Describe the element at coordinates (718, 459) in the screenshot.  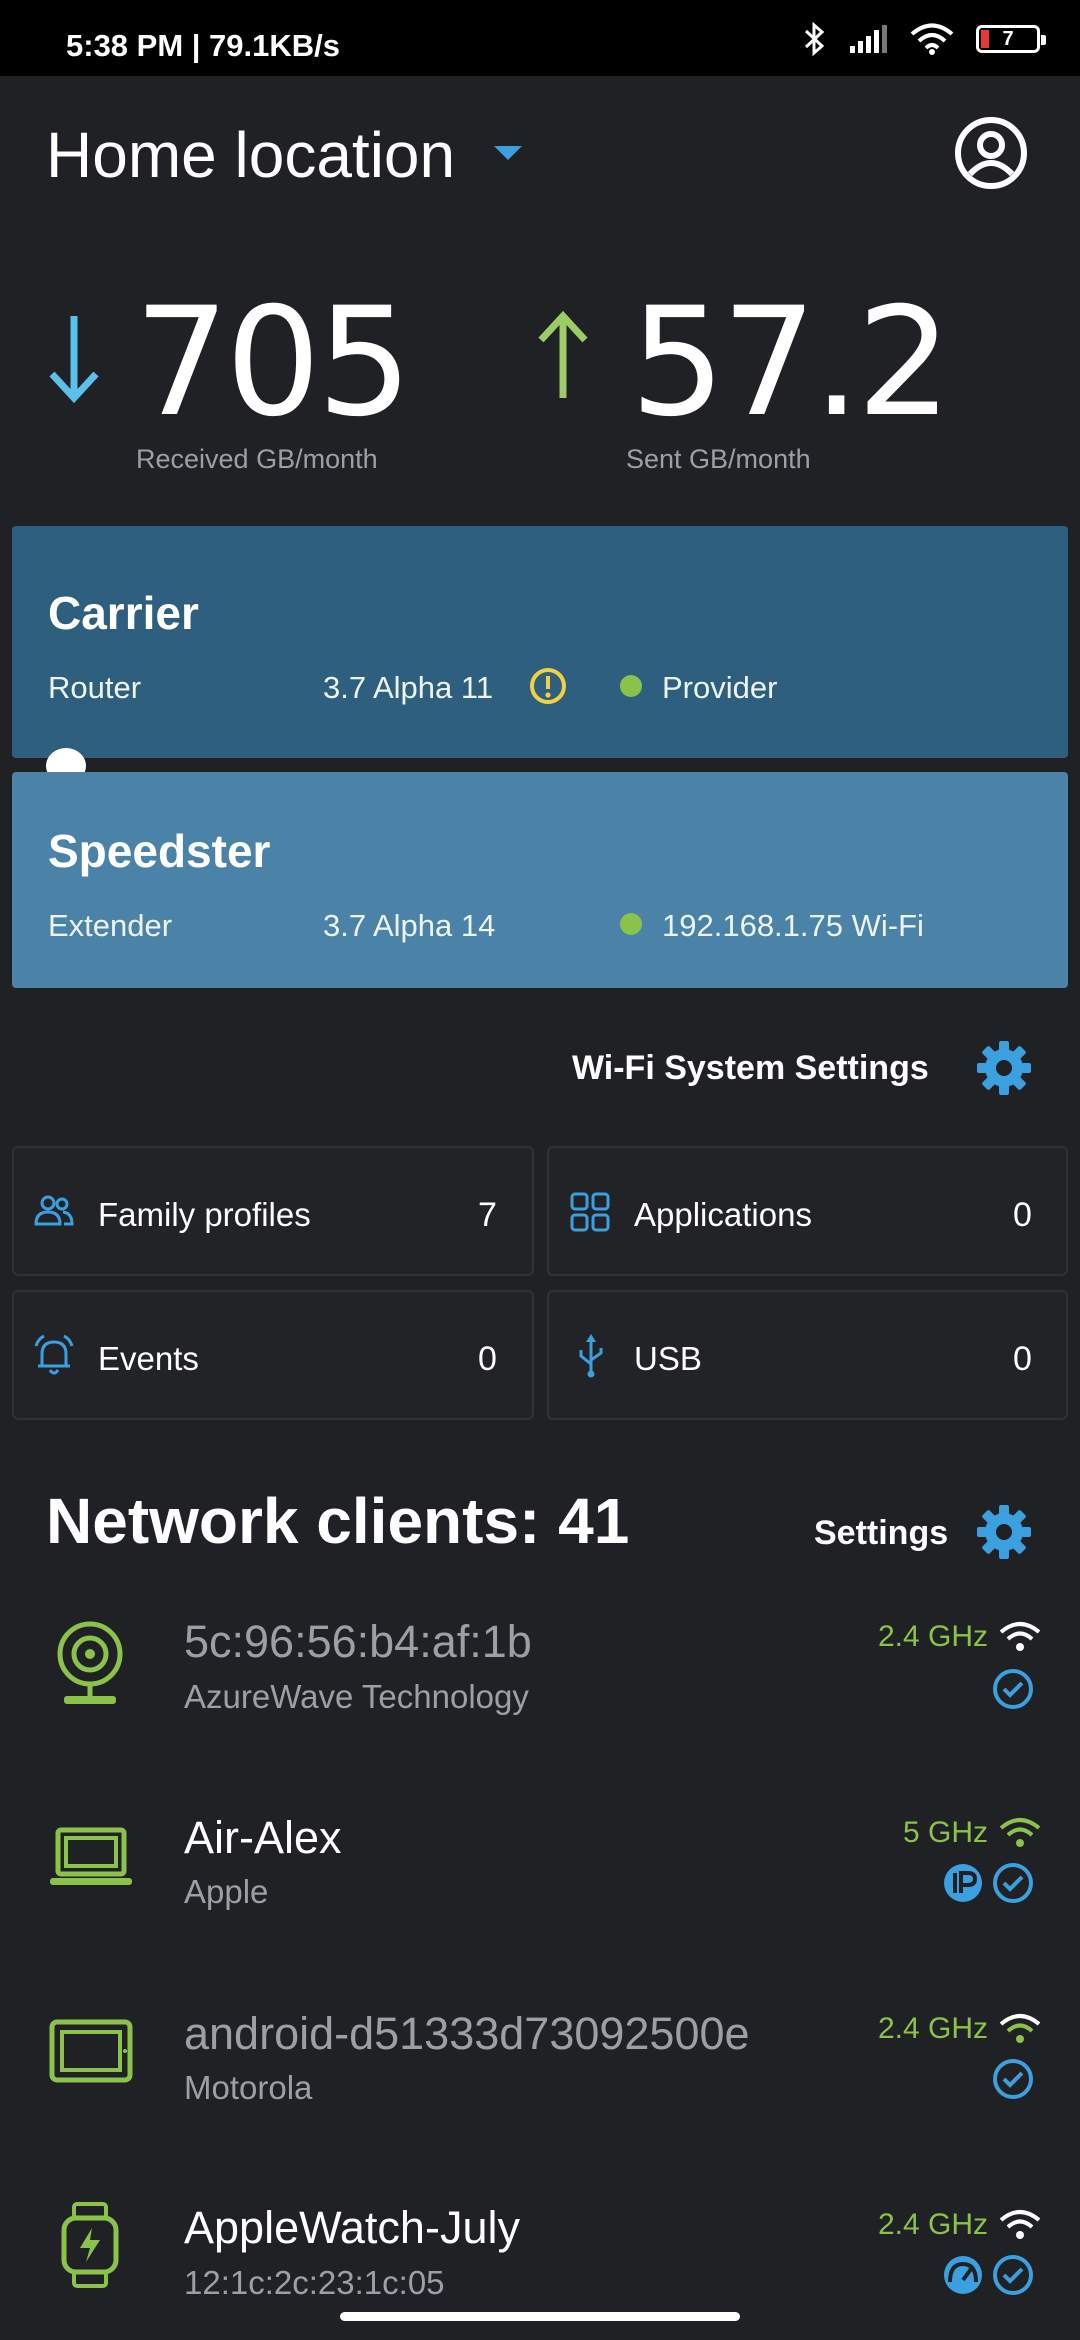
I see `sent-label: Sent GB/month` at that location.